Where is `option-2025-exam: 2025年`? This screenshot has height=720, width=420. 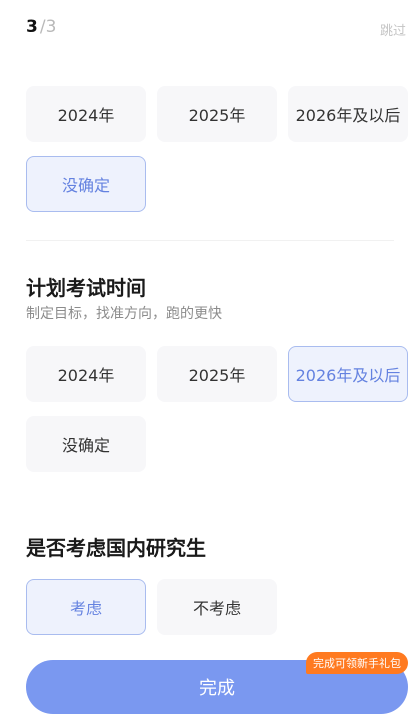
option-2025-exam: 2025年 is located at coordinates (217, 374).